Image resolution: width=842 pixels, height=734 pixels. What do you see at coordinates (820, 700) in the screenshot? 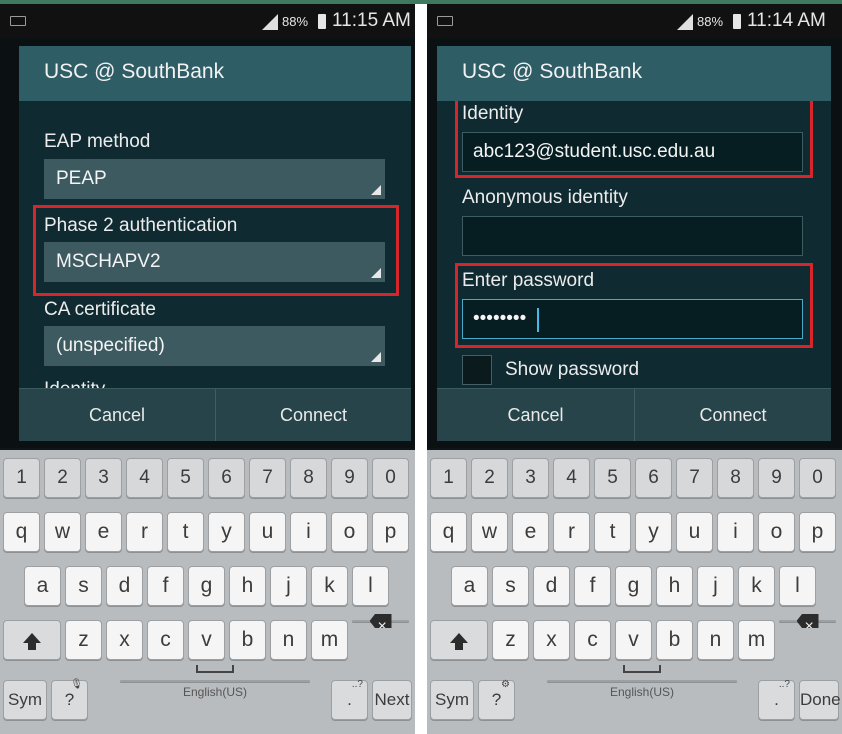
I see `done-key: Done` at bounding box center [820, 700].